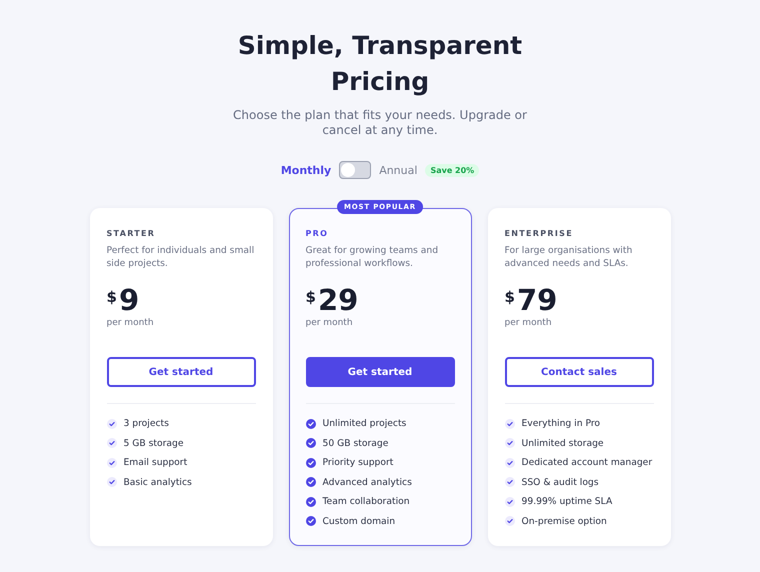 The width and height of the screenshot is (760, 572). What do you see at coordinates (359, 521) in the screenshot?
I see `feature-text: Custom domain` at bounding box center [359, 521].